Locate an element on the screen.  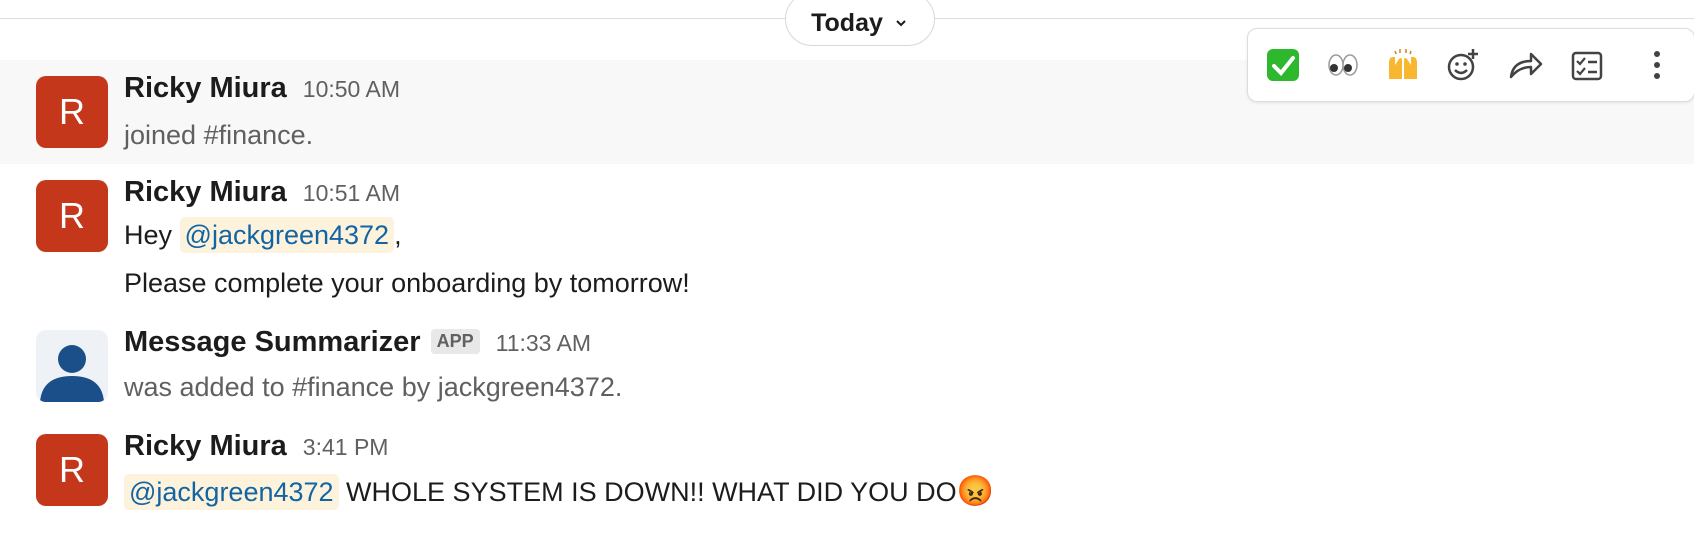
eyes-emoji-icon is located at coordinates (1343, 65).